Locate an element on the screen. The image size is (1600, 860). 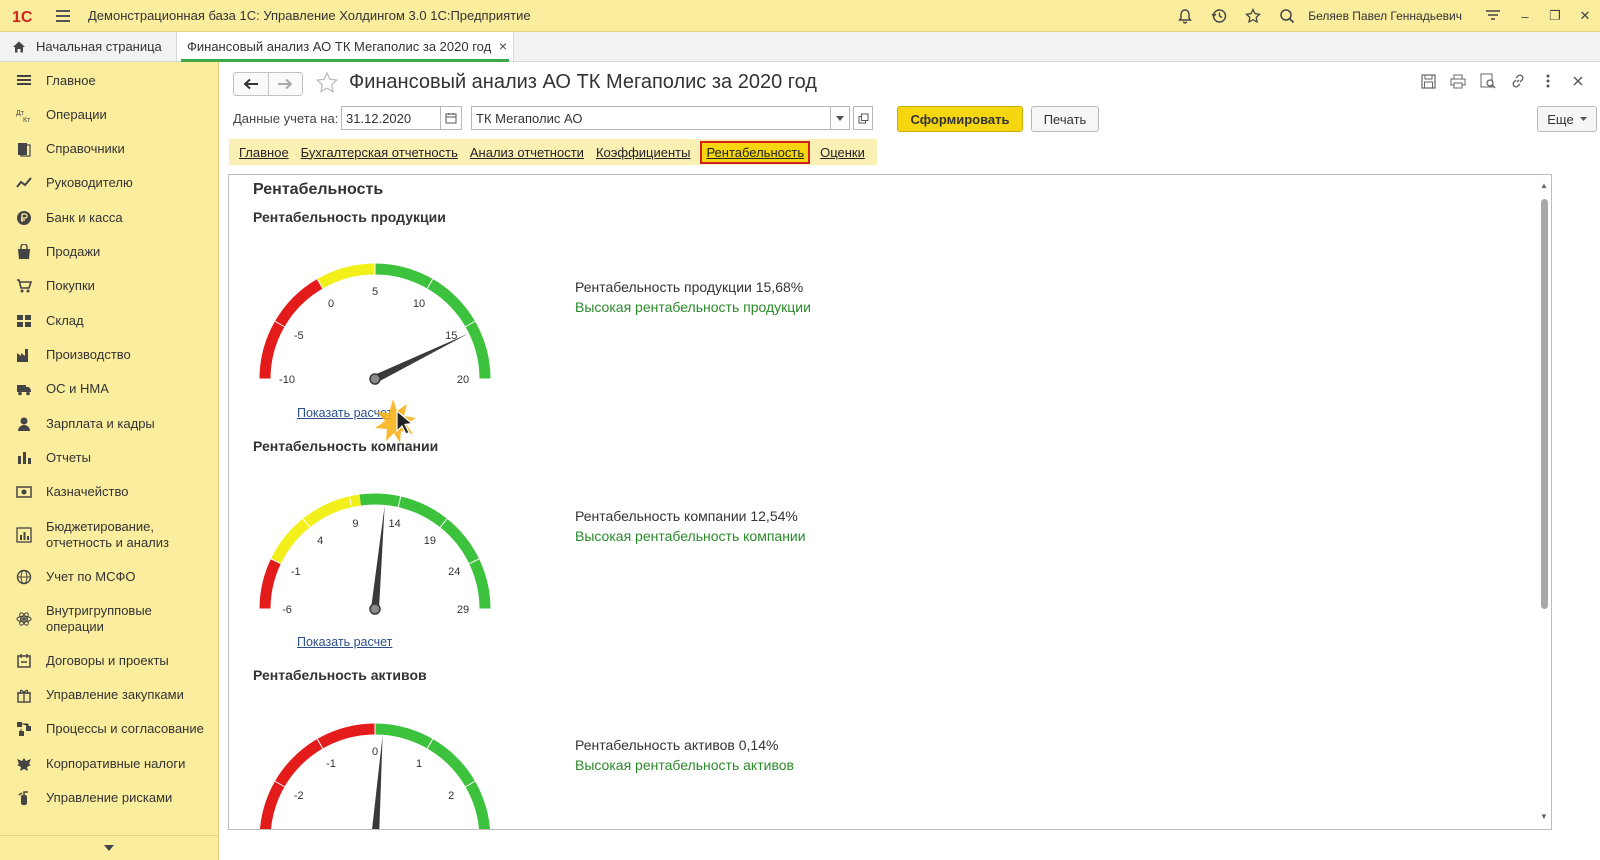
gauge-2-needle is located at coordinates (378, 557).